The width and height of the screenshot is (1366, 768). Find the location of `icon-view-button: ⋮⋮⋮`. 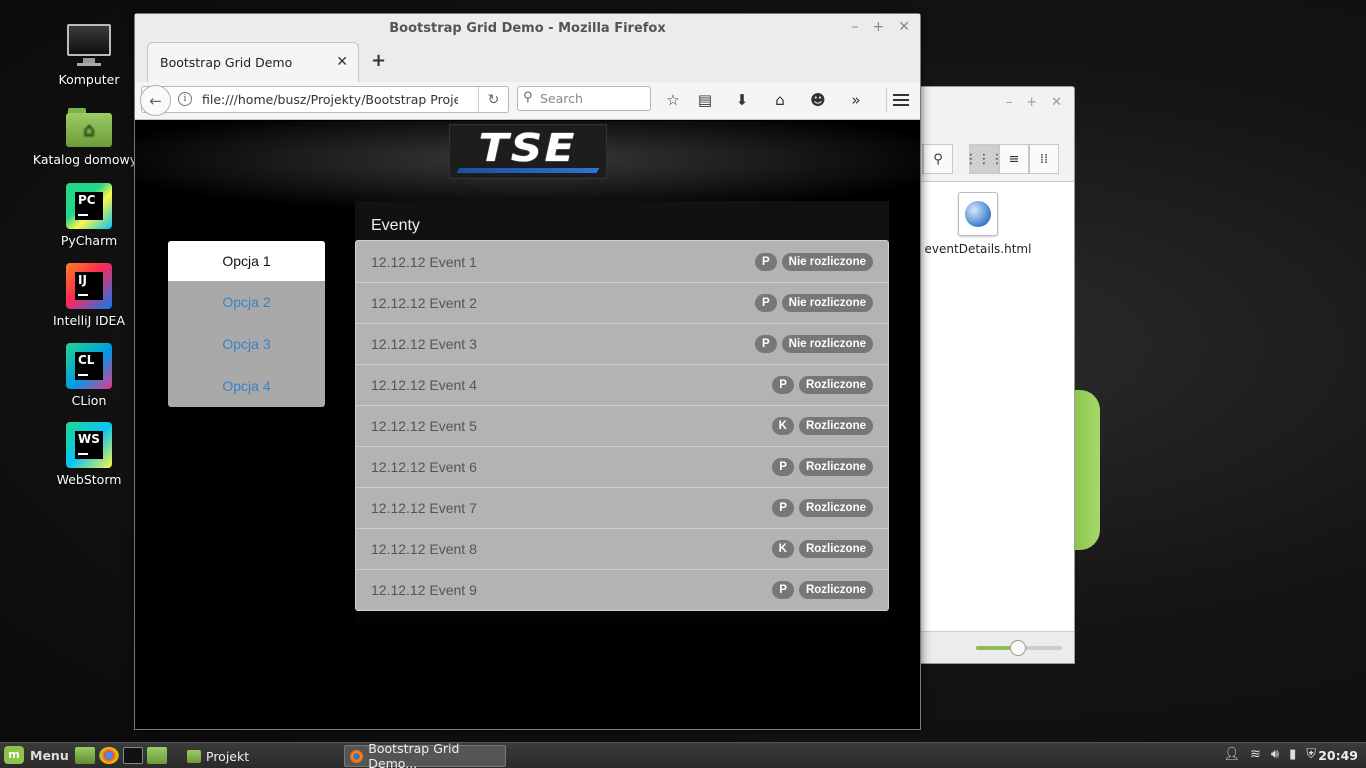

icon-view-button: ⋮⋮⋮ is located at coordinates (984, 159).